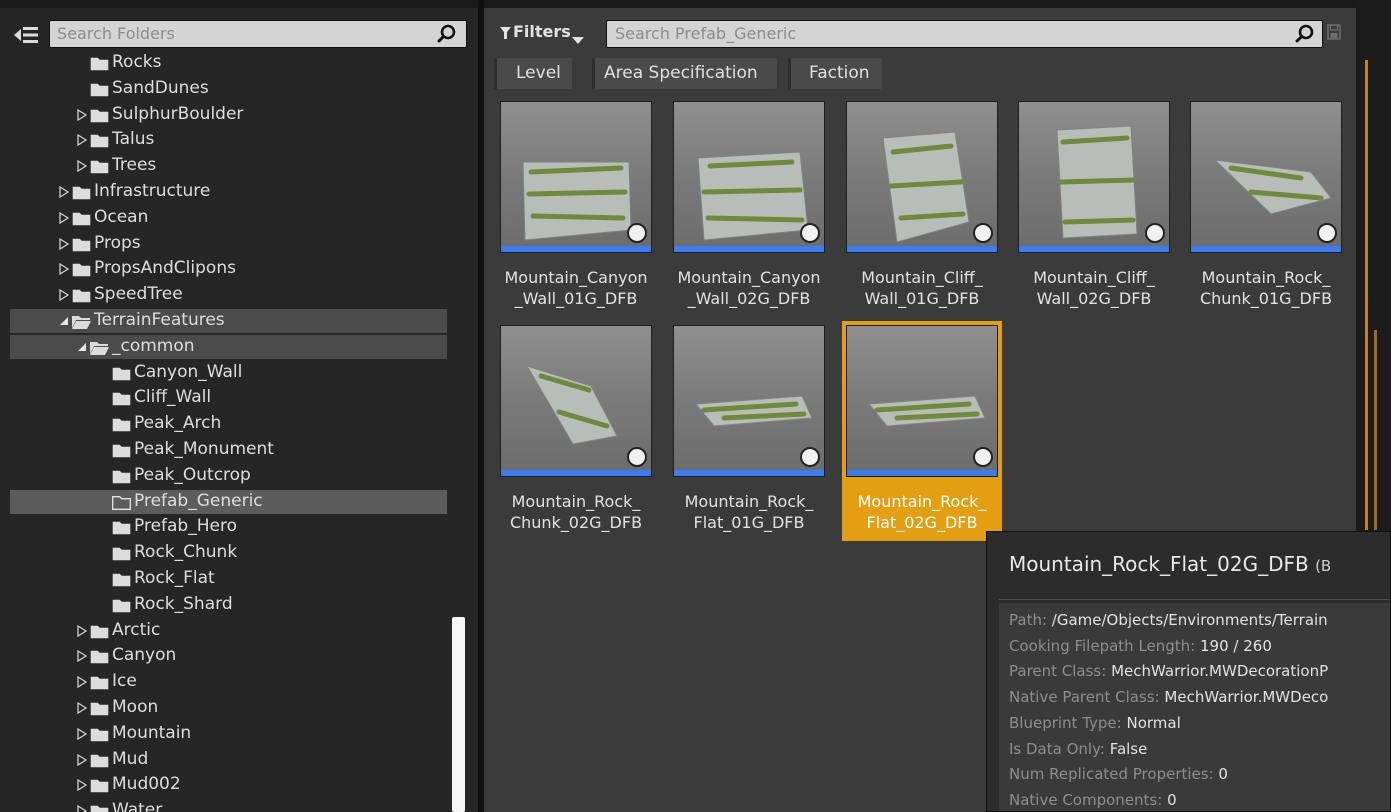 The width and height of the screenshot is (1391, 812). I want to click on asset-search-input: Search Prefab_Generic, so click(964, 34).